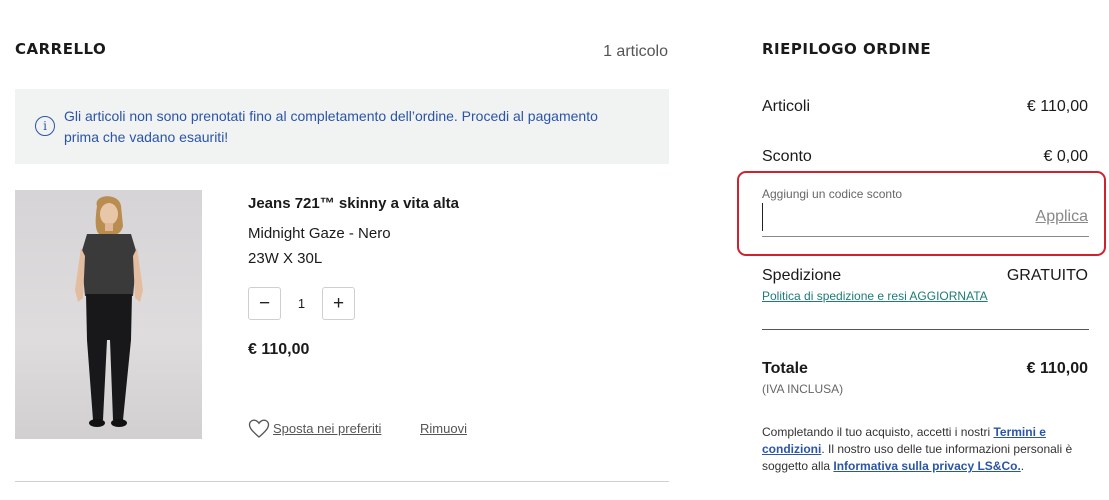  What do you see at coordinates (319, 233) in the screenshot?
I see `product-color: Midnight Gaze - Nero` at bounding box center [319, 233].